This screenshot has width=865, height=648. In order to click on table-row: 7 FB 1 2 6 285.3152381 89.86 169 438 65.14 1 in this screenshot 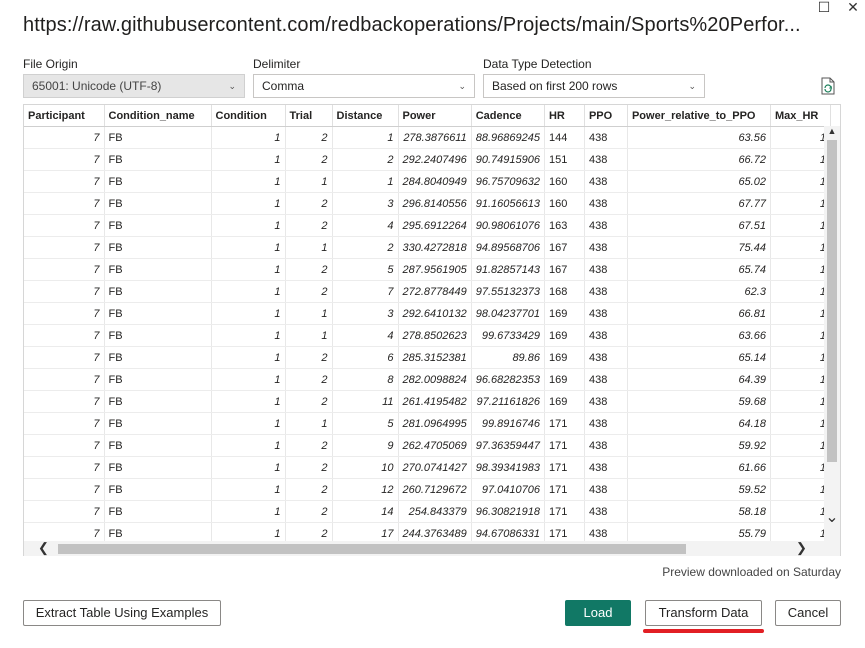, I will do `click(427, 357)`.